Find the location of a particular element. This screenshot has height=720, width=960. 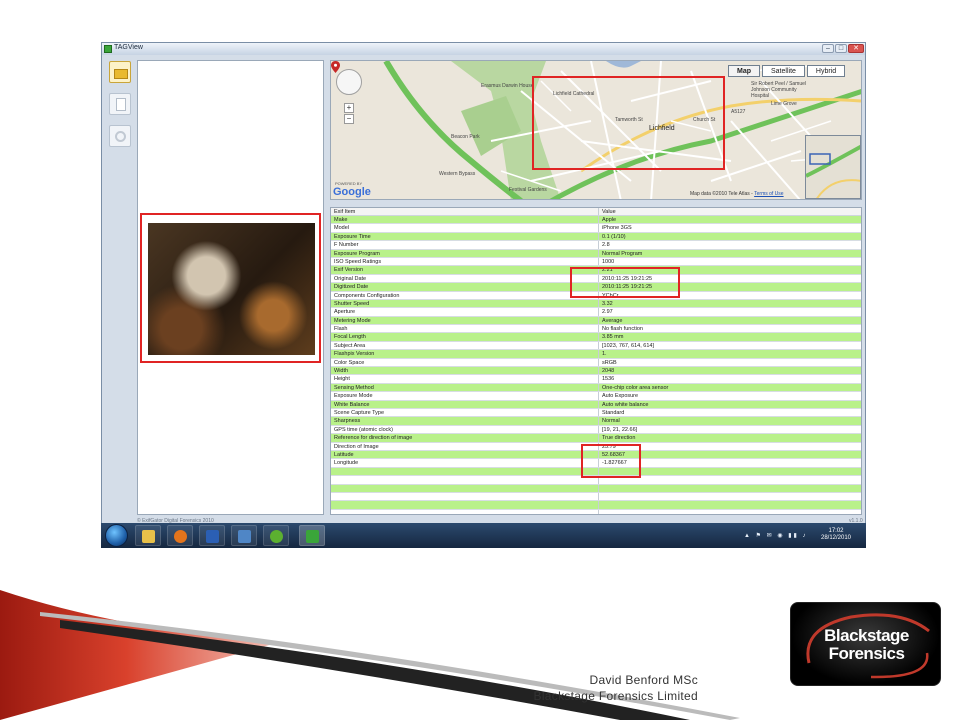

terms-of-use-link: Terms of Use is located at coordinates (768, 194).